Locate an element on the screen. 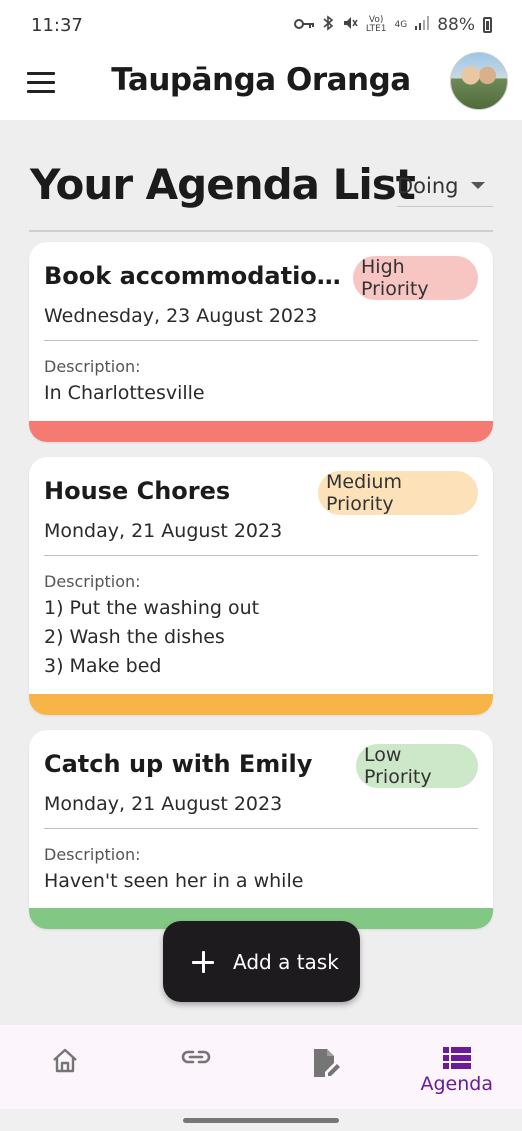  bottom-navigation: Agenda is located at coordinates (261, 1067).